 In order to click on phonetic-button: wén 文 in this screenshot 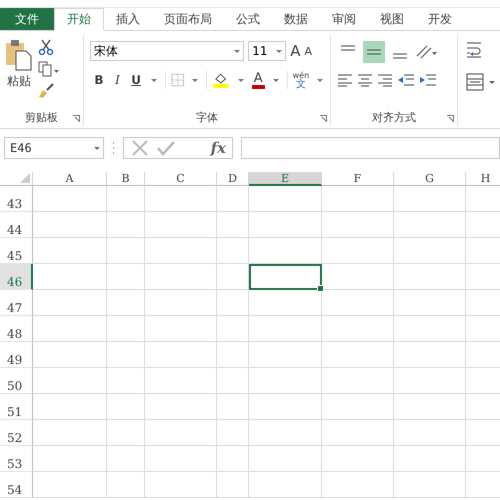, I will do `click(301, 80)`.